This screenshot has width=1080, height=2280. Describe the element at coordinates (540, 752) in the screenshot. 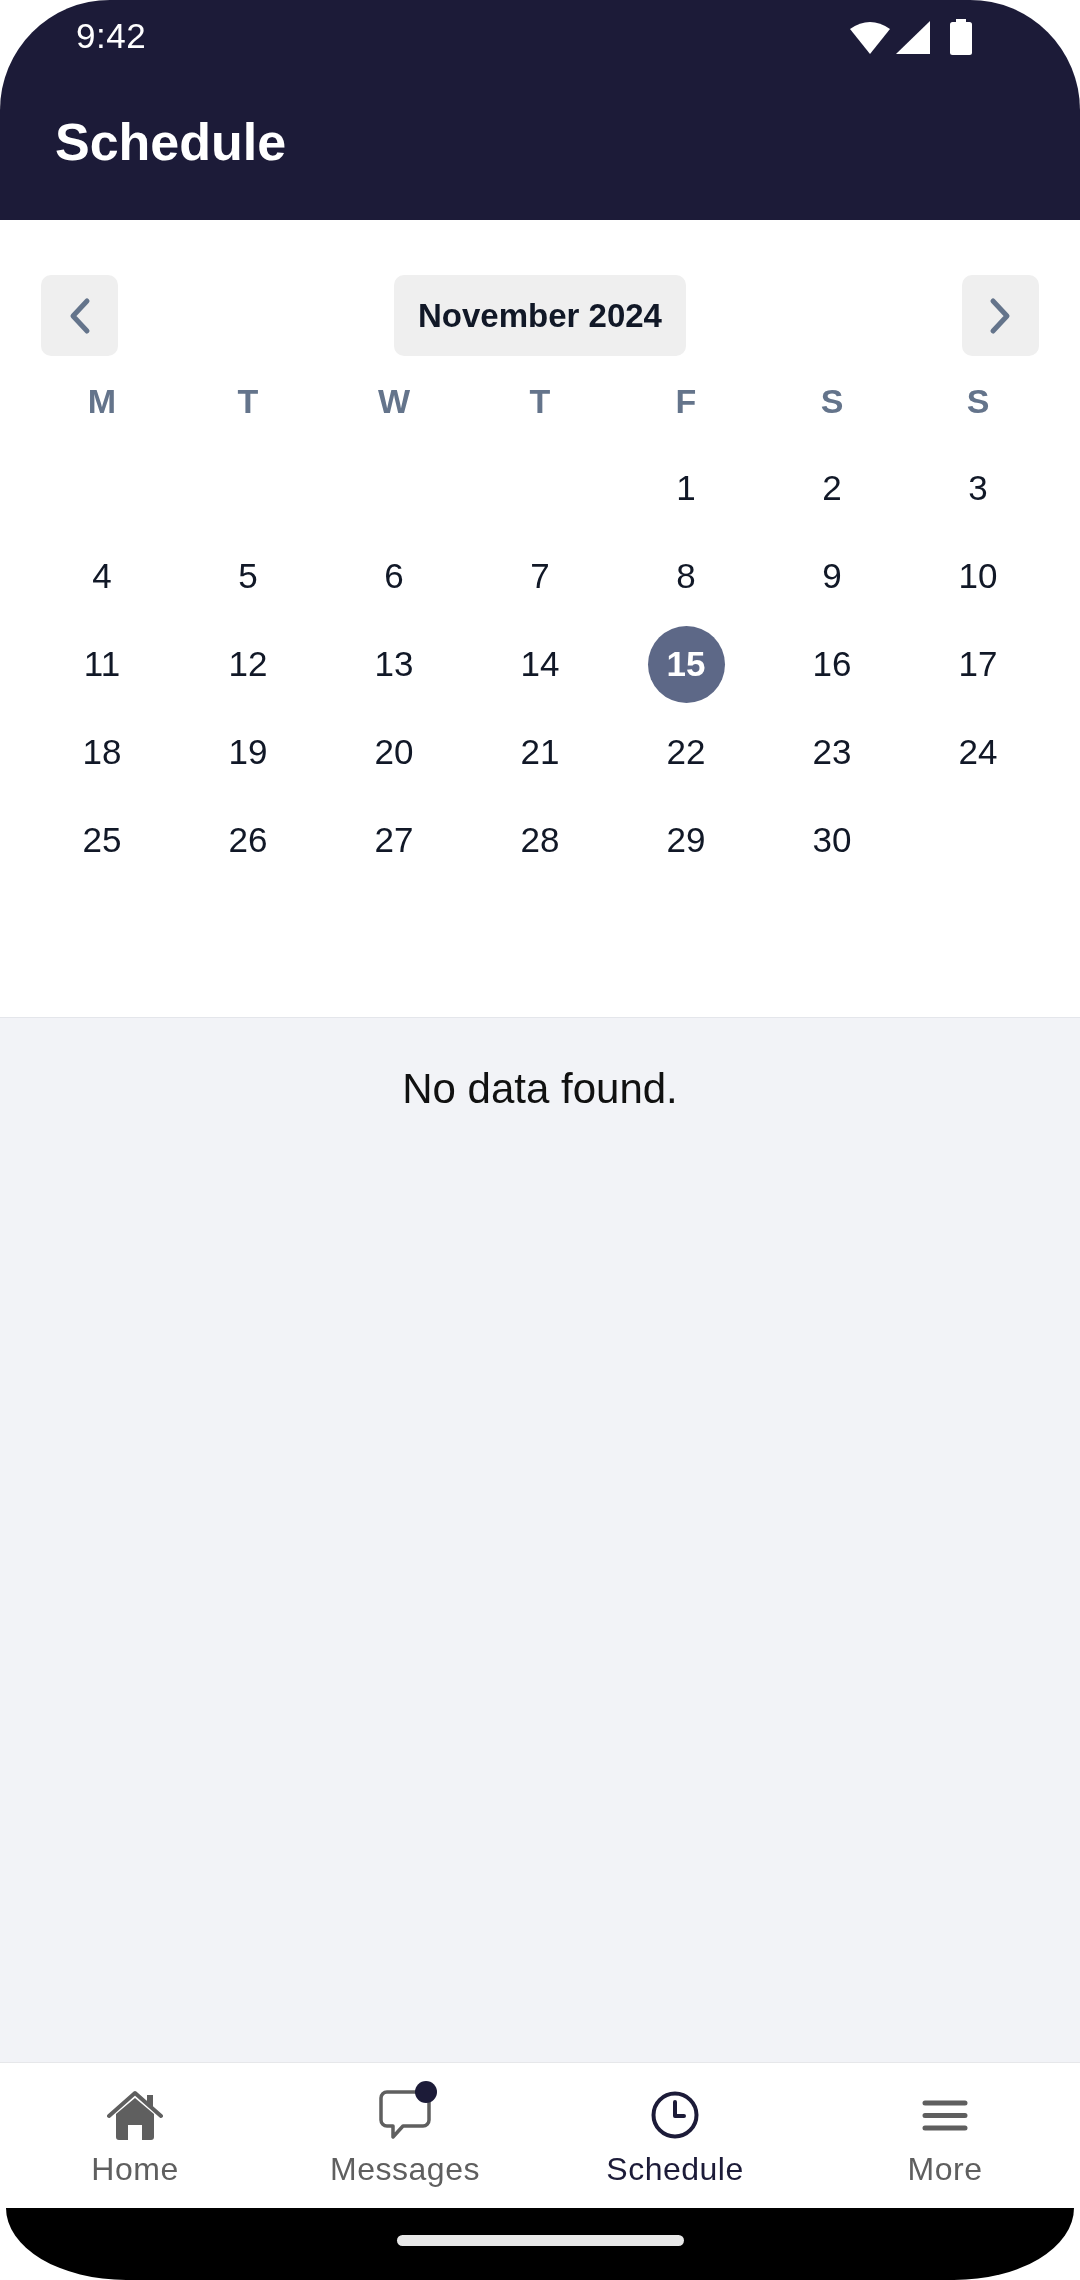

I see `calendar-day: 21` at that location.